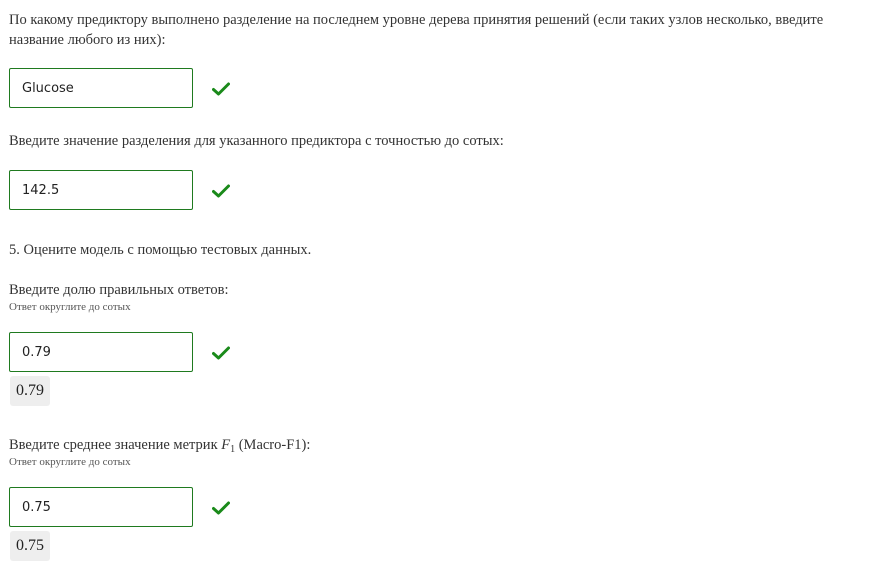  What do you see at coordinates (273, 445) in the screenshot?
I see `f1-prompt-suffix: (Macro-F1):` at bounding box center [273, 445].